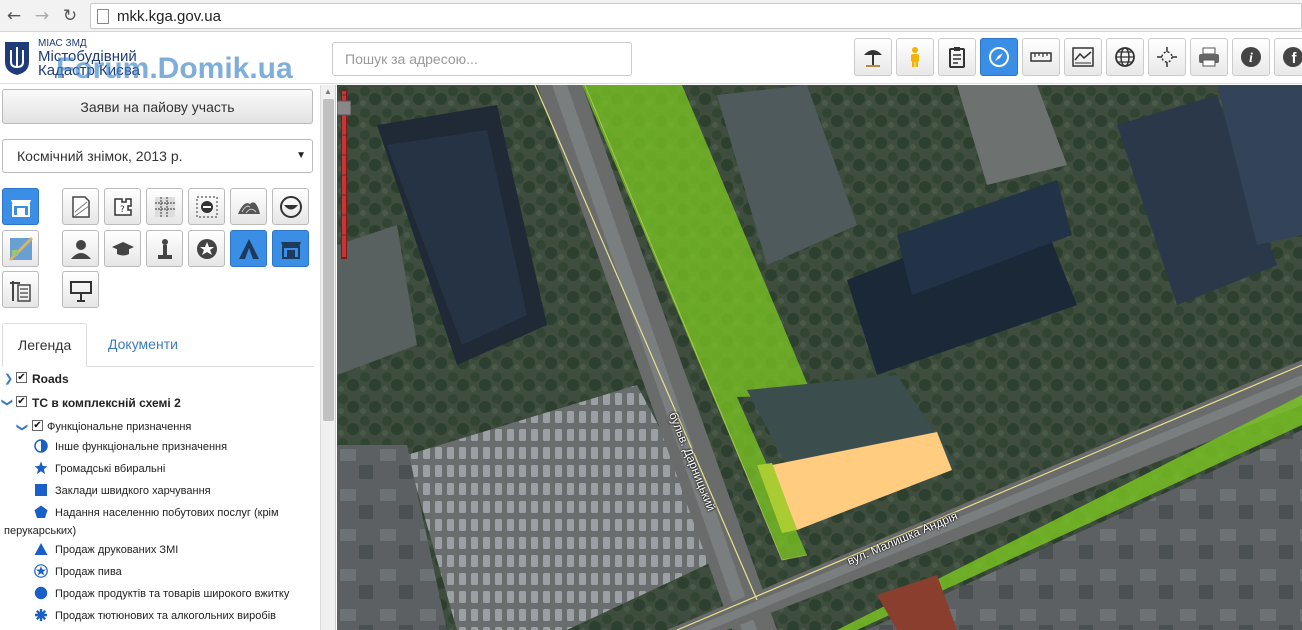  I want to click on info-icon: i, so click(1251, 57).